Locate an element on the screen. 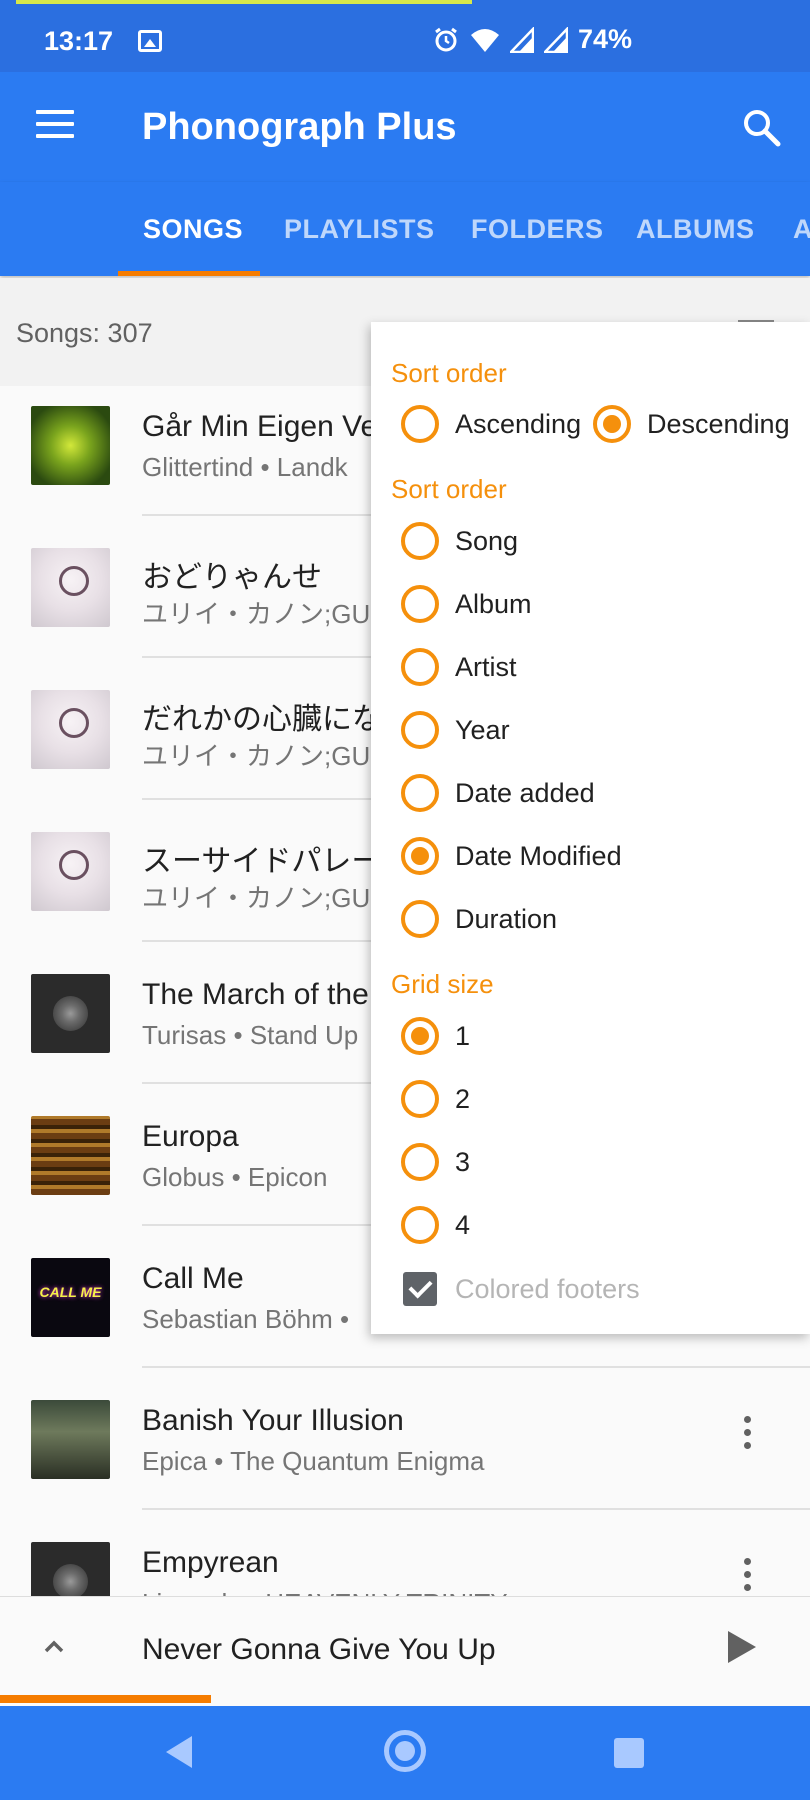 The image size is (810, 1800). radio-grid-3: 3 is located at coordinates (435, 1162).